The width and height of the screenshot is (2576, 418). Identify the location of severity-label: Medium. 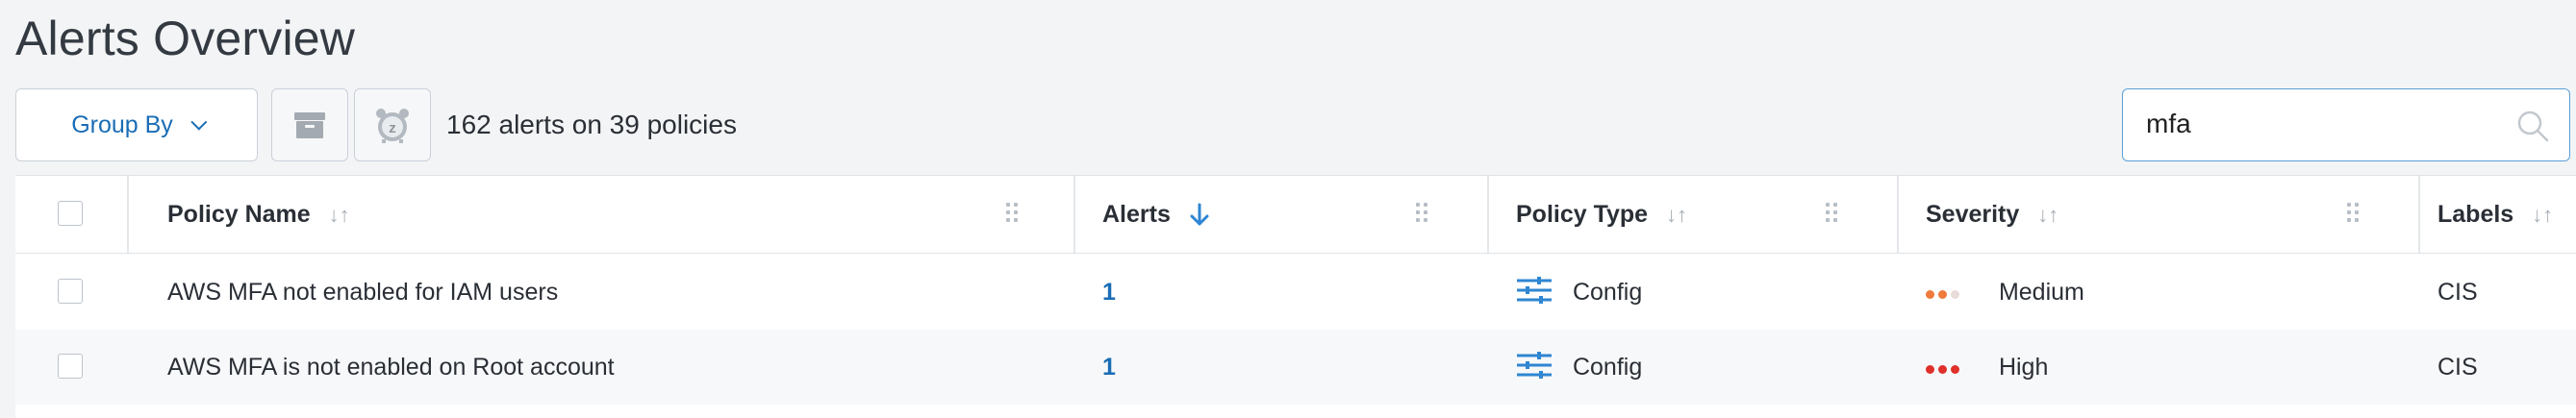
(2041, 292).